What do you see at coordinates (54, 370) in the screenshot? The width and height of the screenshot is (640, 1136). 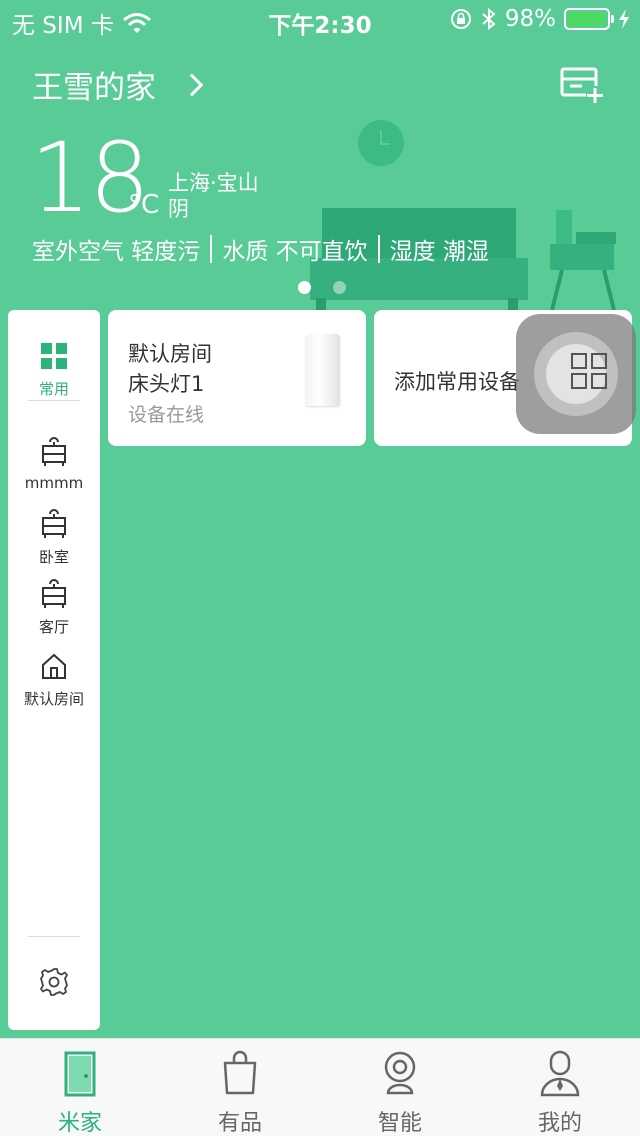 I see `sidebar-item-favorites: 常用` at bounding box center [54, 370].